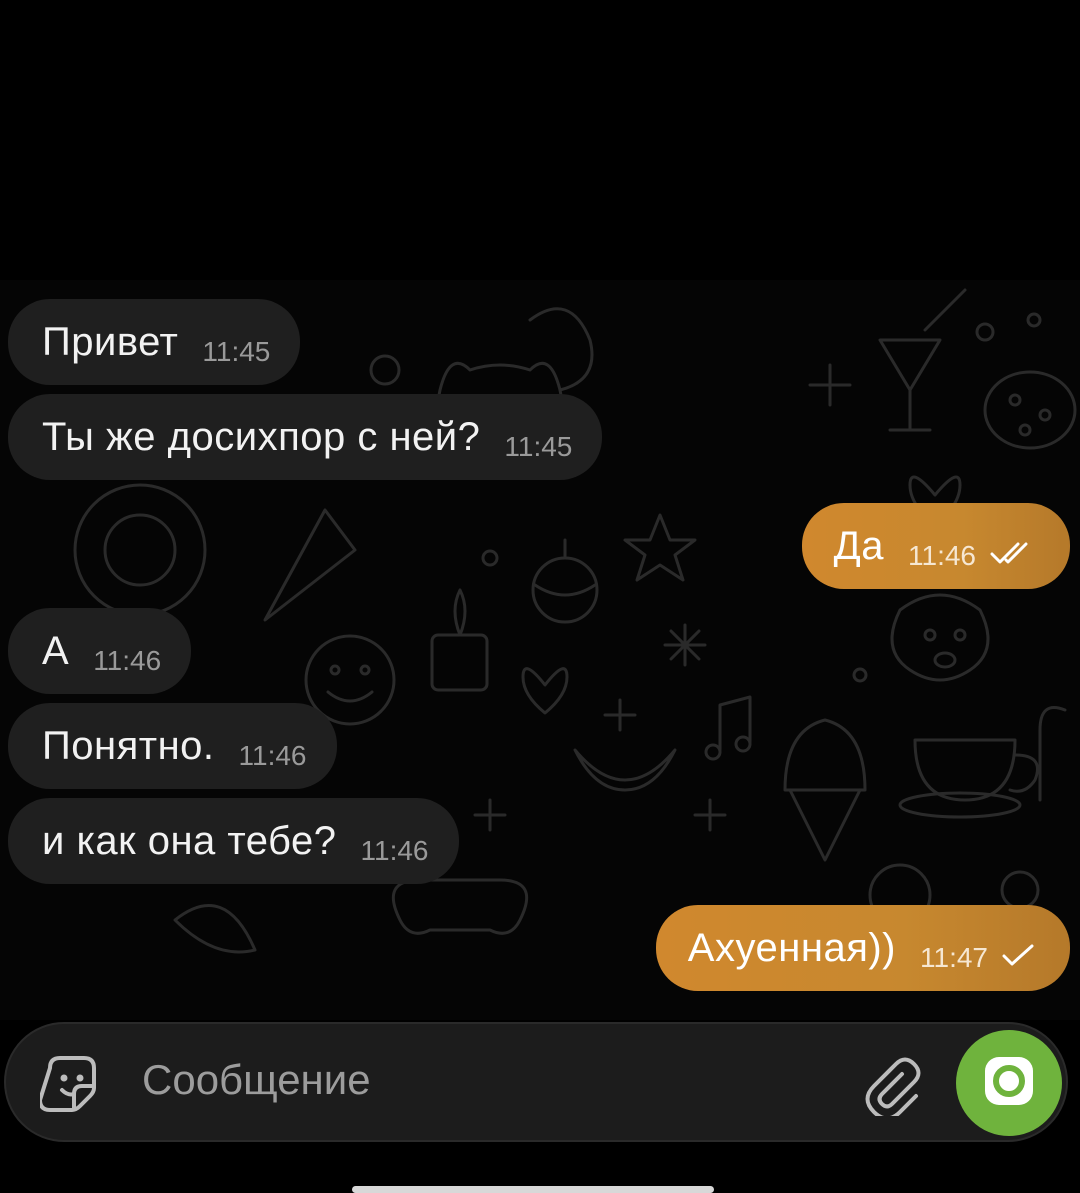 This screenshot has height=1193, width=1080. I want to click on camera-button, so click(1009, 1083).